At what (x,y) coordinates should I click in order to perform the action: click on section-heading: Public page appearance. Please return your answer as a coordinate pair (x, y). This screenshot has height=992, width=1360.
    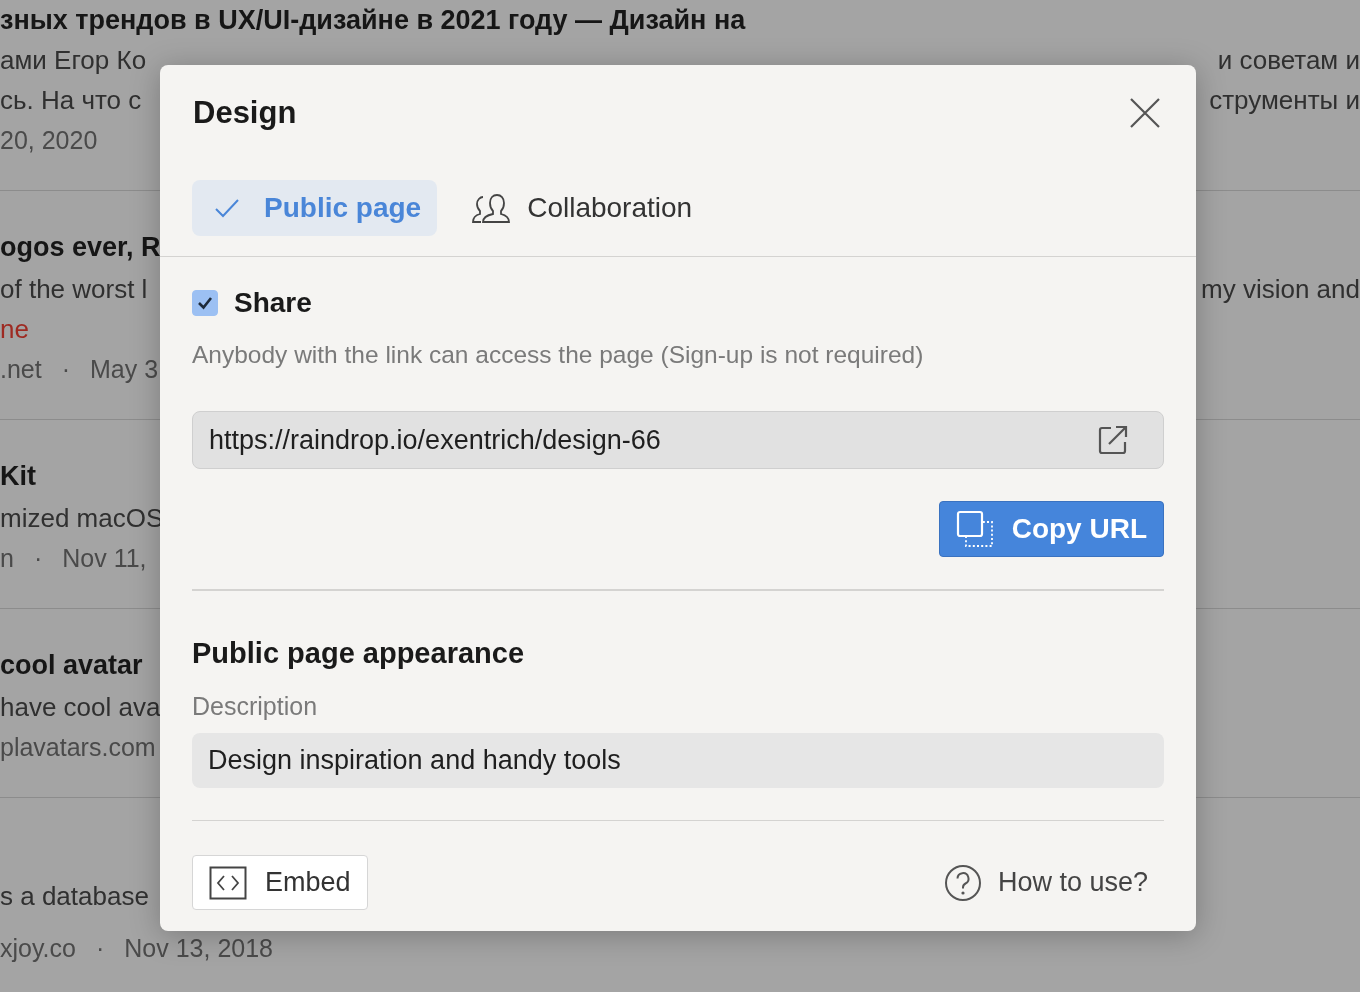
    Looking at the image, I should click on (358, 653).